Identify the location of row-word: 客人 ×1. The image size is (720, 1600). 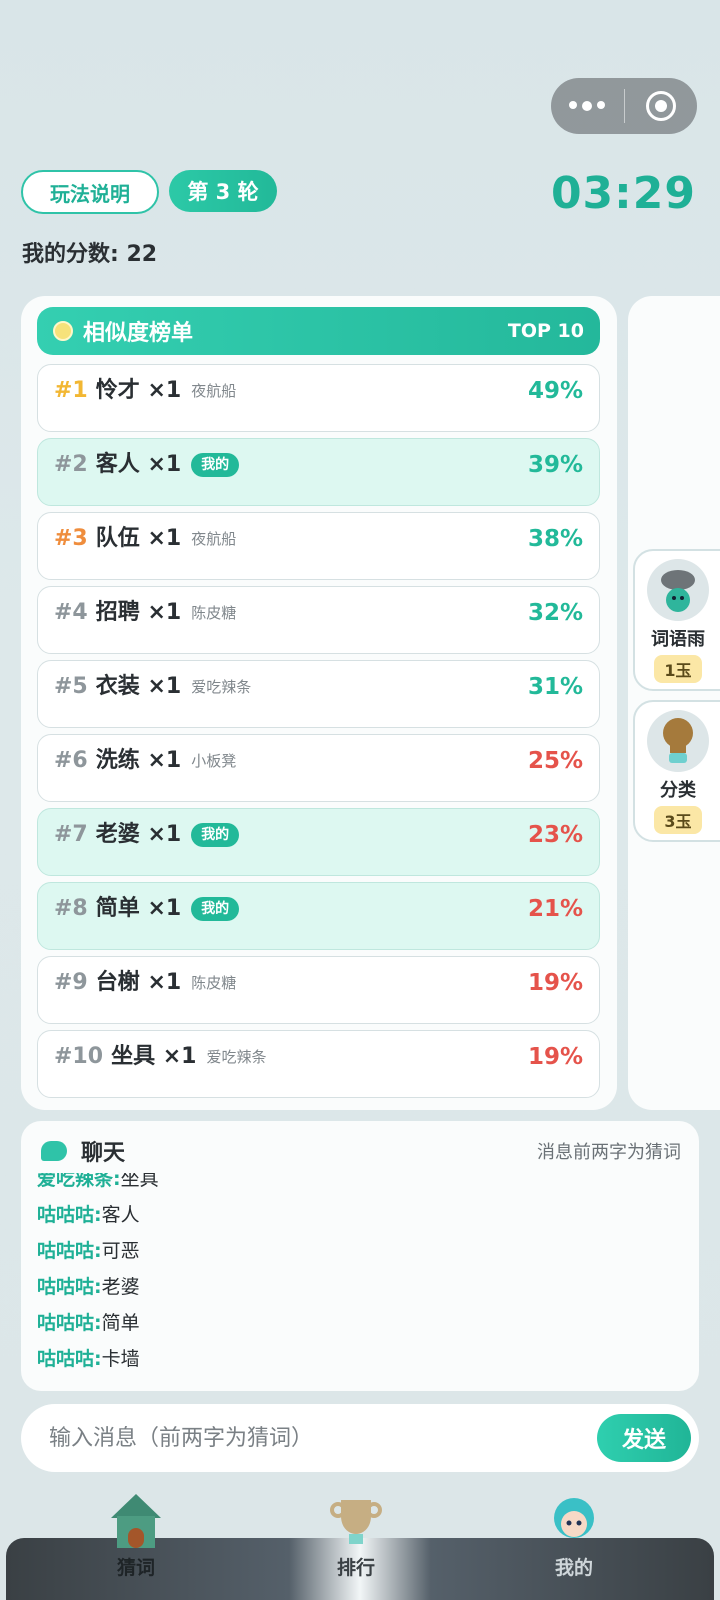
(138, 464).